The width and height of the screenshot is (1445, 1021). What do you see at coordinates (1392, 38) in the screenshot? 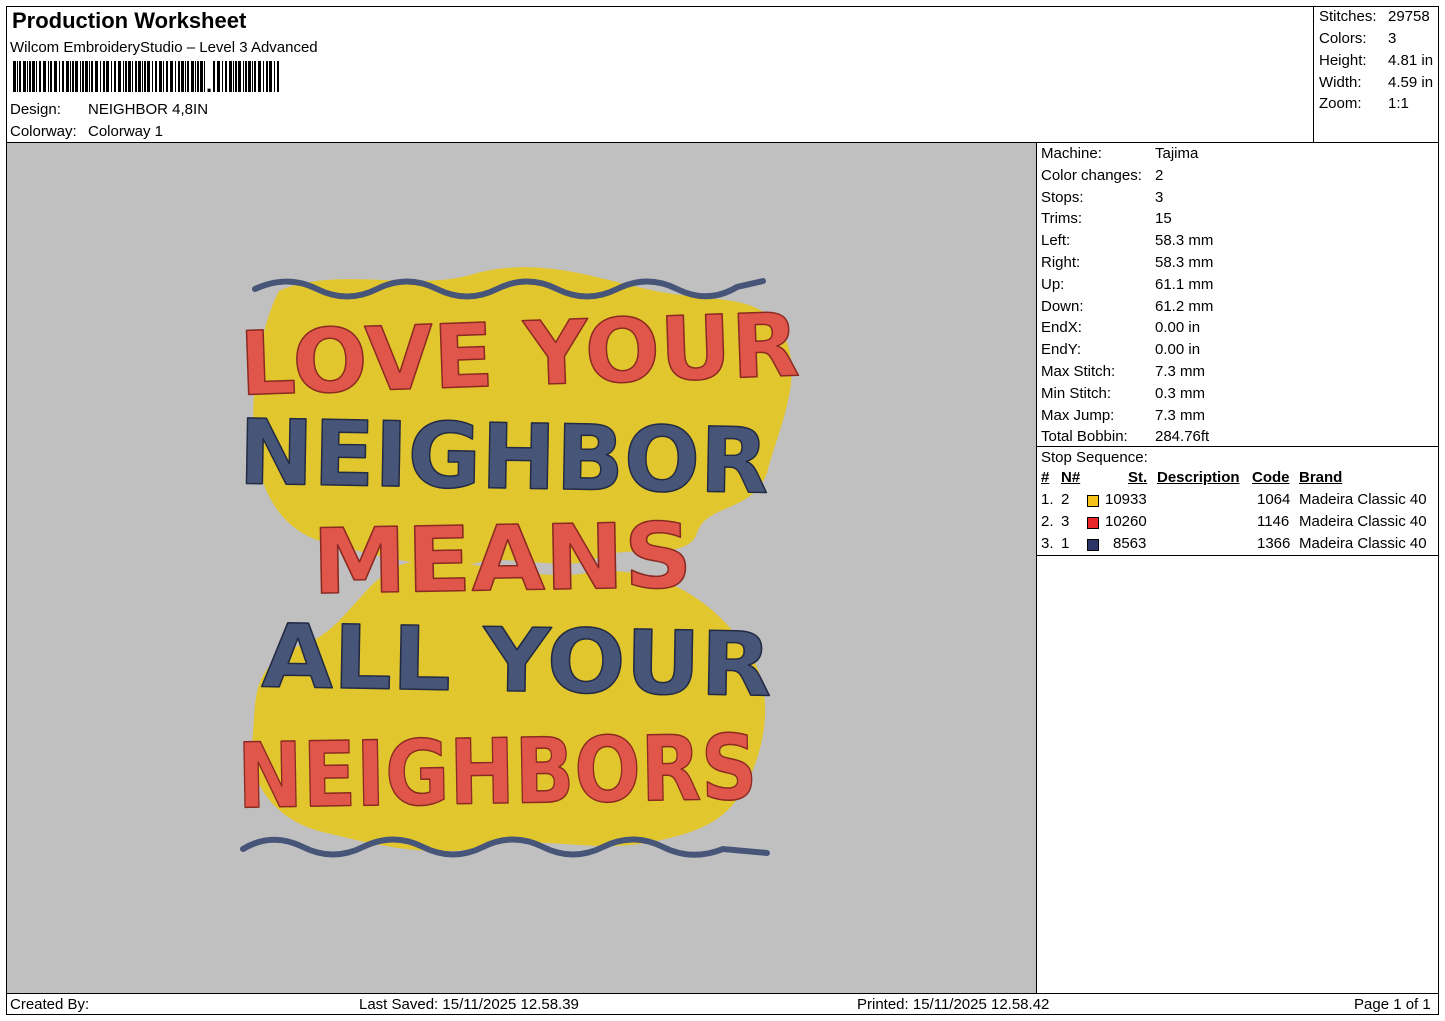
I see `colors-value: 3` at bounding box center [1392, 38].